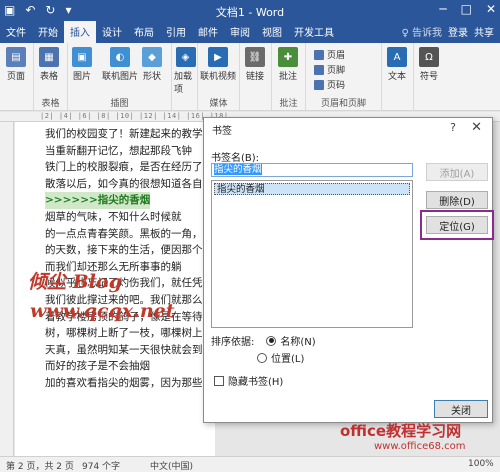  What do you see at coordinates (49, 64) in the screenshot?
I see `table-button: ▦ 表格` at bounding box center [49, 64].